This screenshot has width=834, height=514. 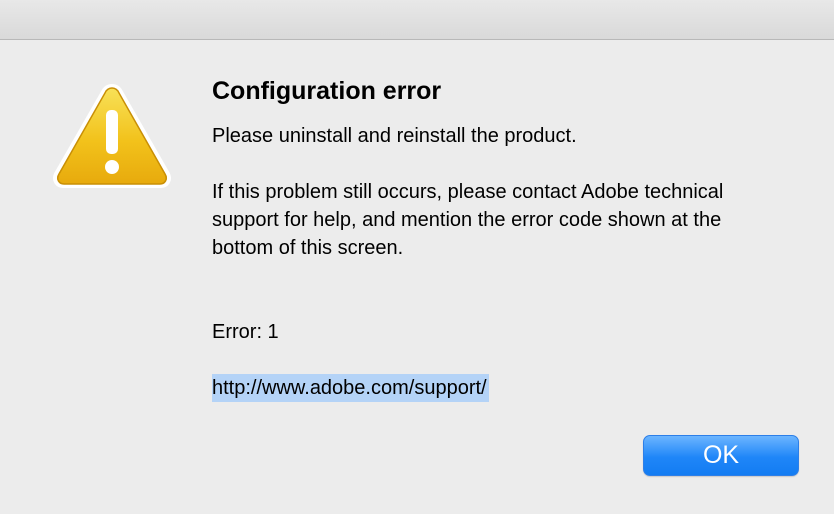 What do you see at coordinates (112, 135) in the screenshot?
I see `warning-icon` at bounding box center [112, 135].